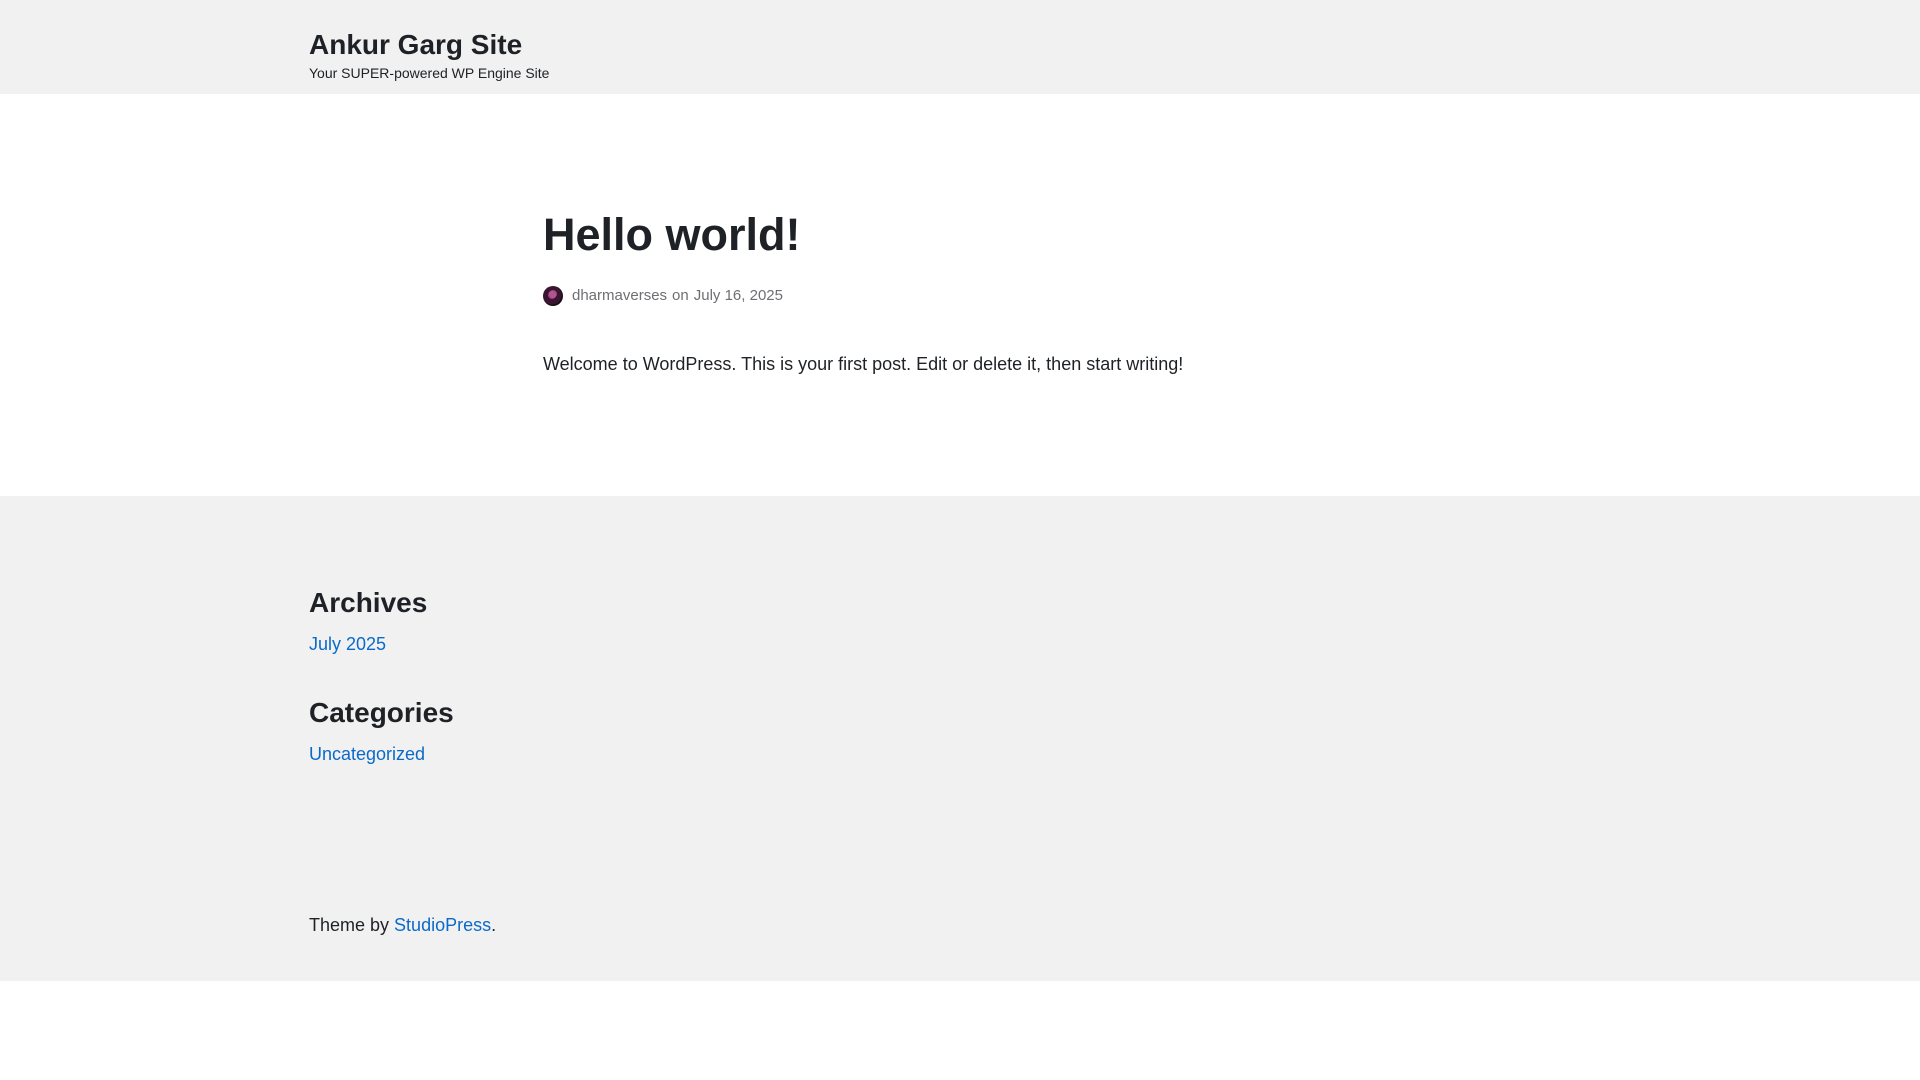  I want to click on categories-title: Categories, so click(381, 712).